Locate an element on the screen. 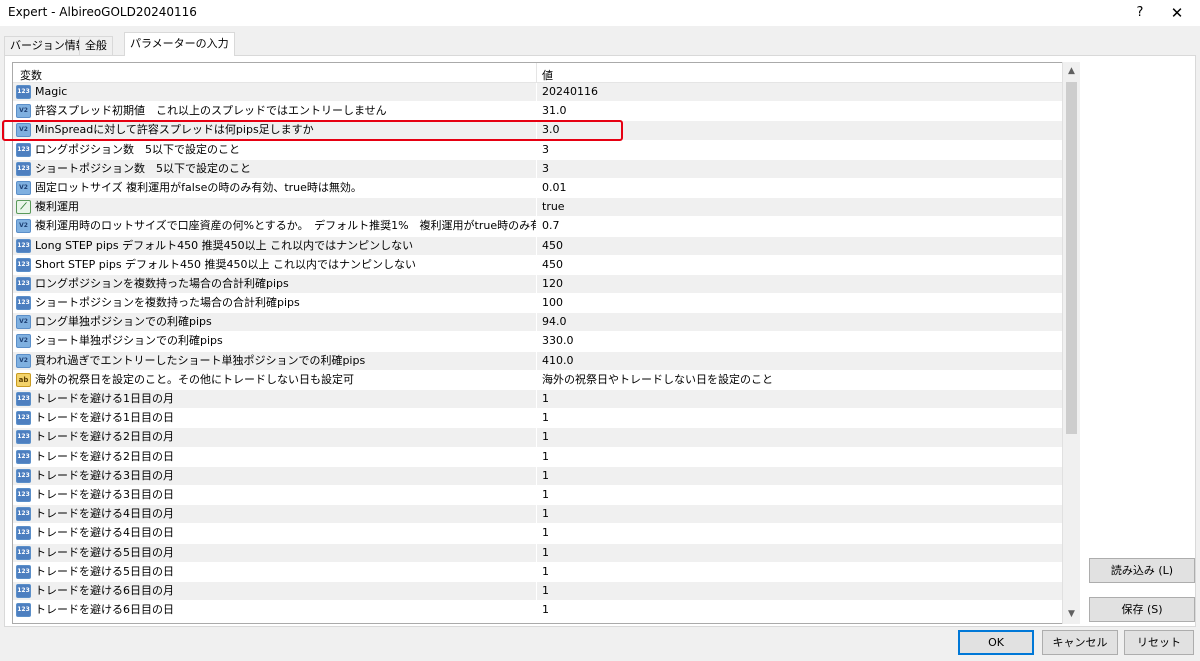 The width and height of the screenshot is (1200, 661). parameter-name-text: 固定ロットサイズ 複利運用がfalseの時のみ有効、true時は無効。 is located at coordinates (198, 187).